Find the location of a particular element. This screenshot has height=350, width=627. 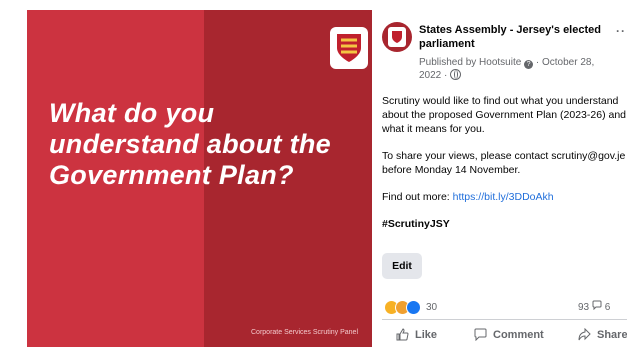

reactions-summary: 30 is located at coordinates (410, 307).